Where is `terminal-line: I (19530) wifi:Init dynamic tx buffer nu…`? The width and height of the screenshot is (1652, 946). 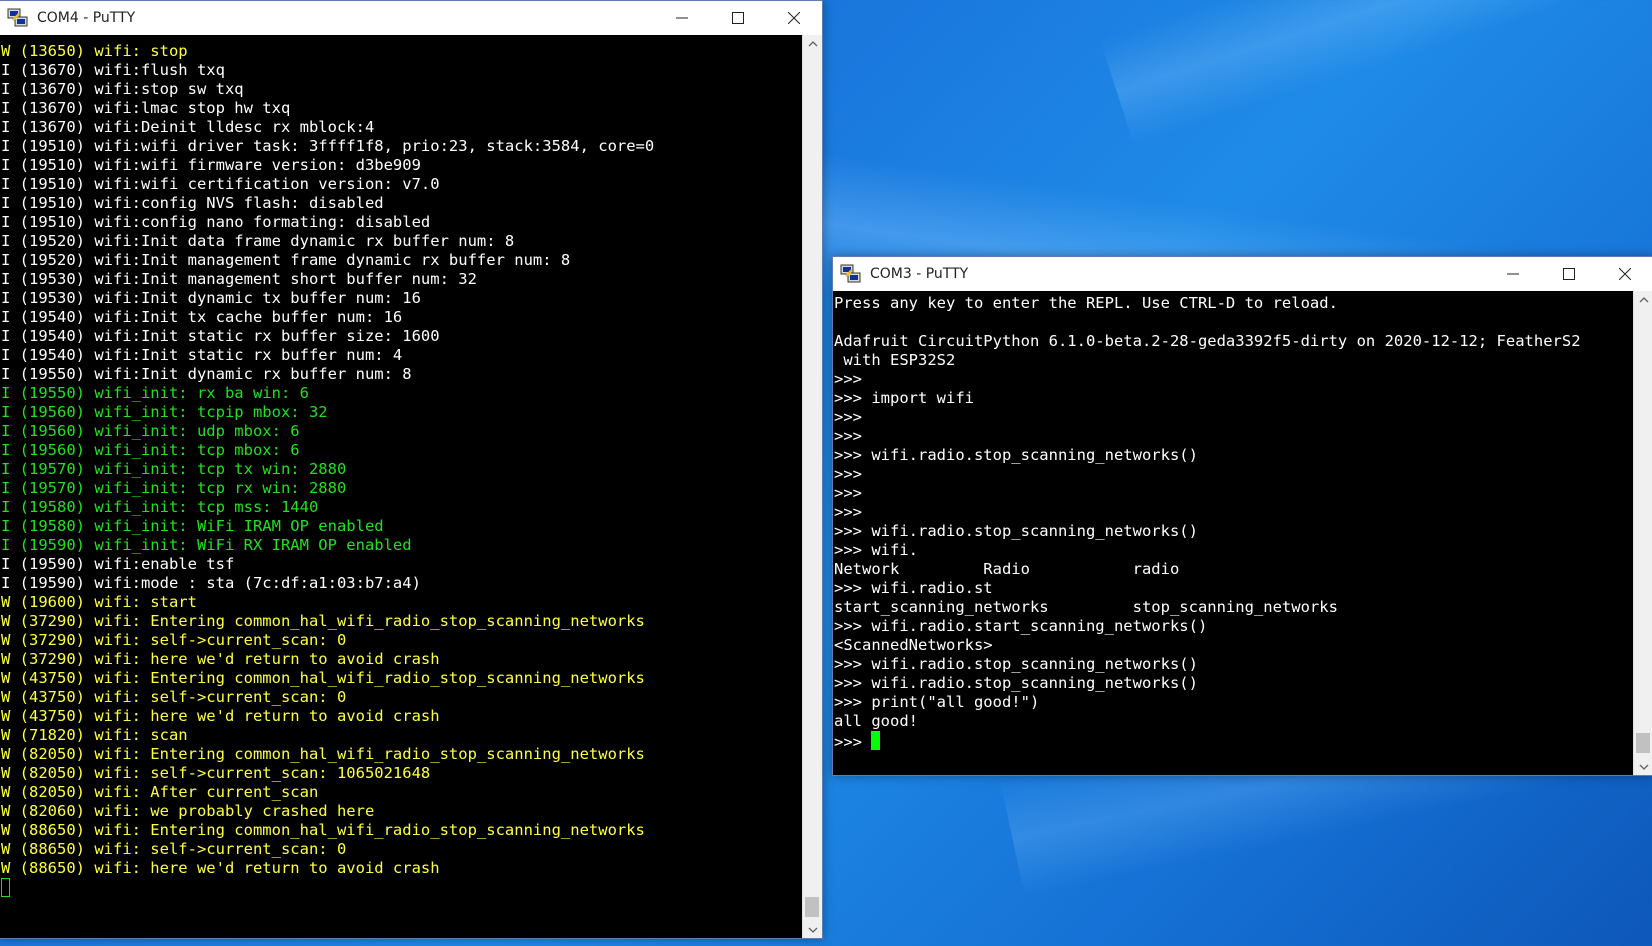
terminal-line: I (19530) wifi:Init dynamic tx buffer nu… is located at coordinates (211, 298).